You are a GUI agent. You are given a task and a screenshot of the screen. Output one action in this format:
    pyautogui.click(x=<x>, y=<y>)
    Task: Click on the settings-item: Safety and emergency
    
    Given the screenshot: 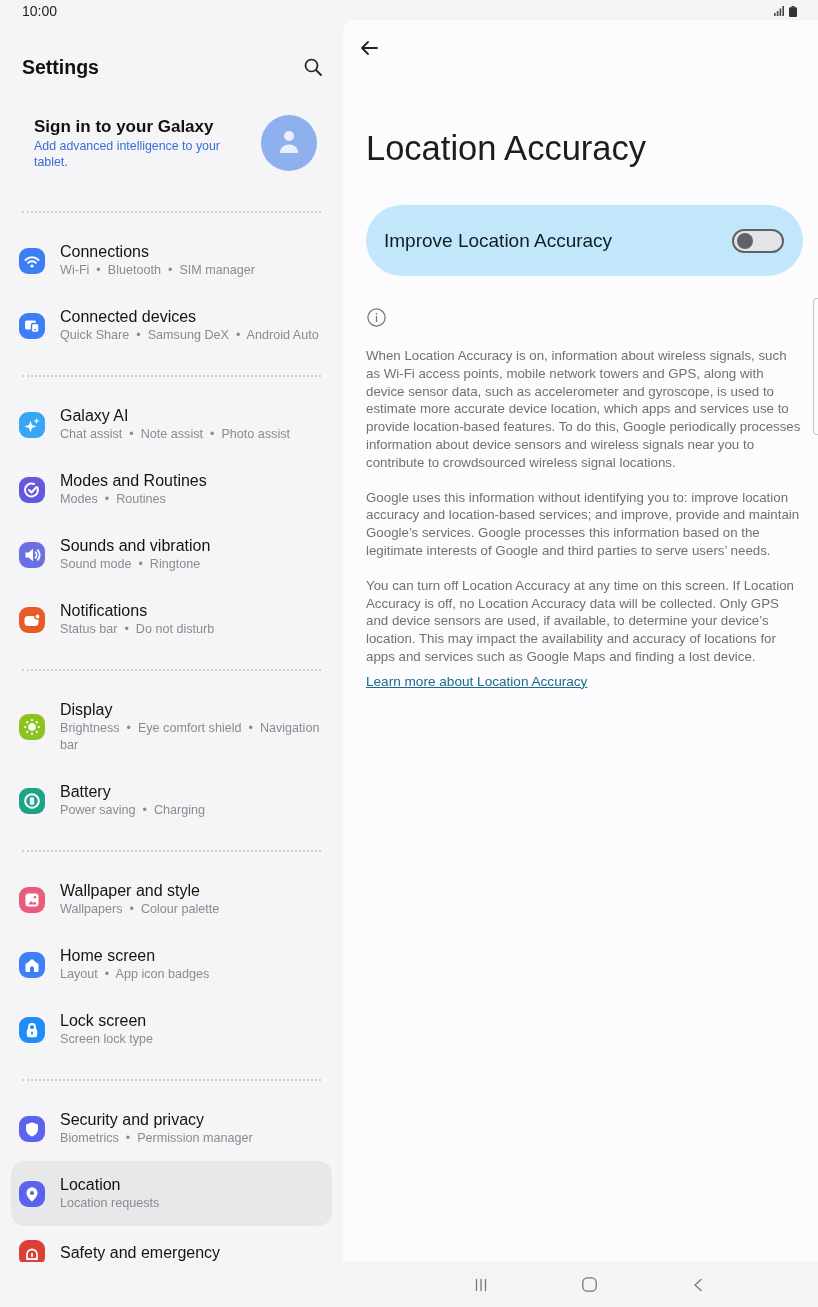 What is the action you would take?
    pyautogui.click(x=171, y=1244)
    